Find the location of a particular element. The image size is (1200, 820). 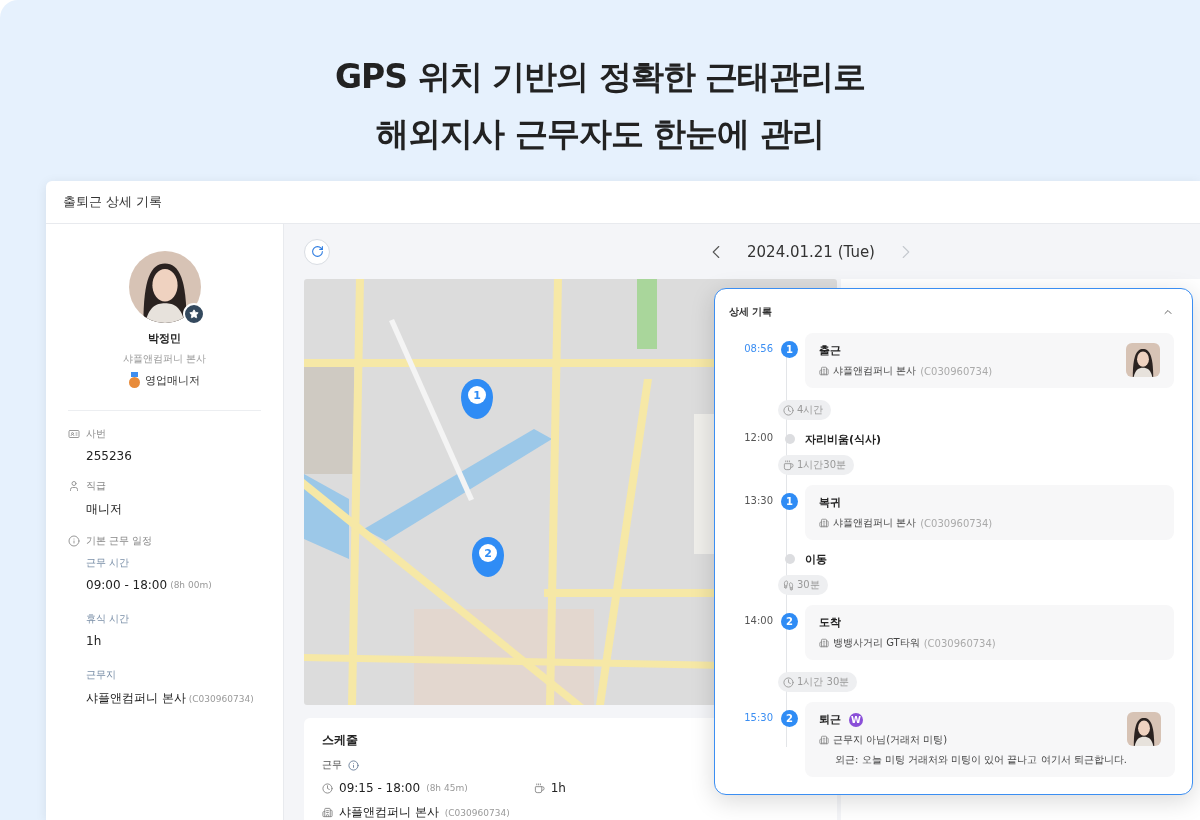

event-time: 13:30 is located at coordinates (758, 501).